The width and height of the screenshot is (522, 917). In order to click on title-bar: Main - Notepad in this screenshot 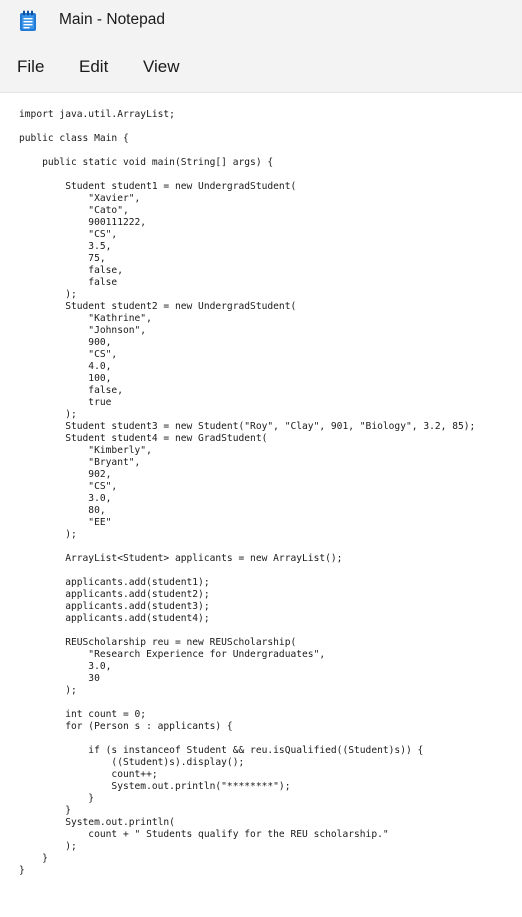, I will do `click(261, 21)`.